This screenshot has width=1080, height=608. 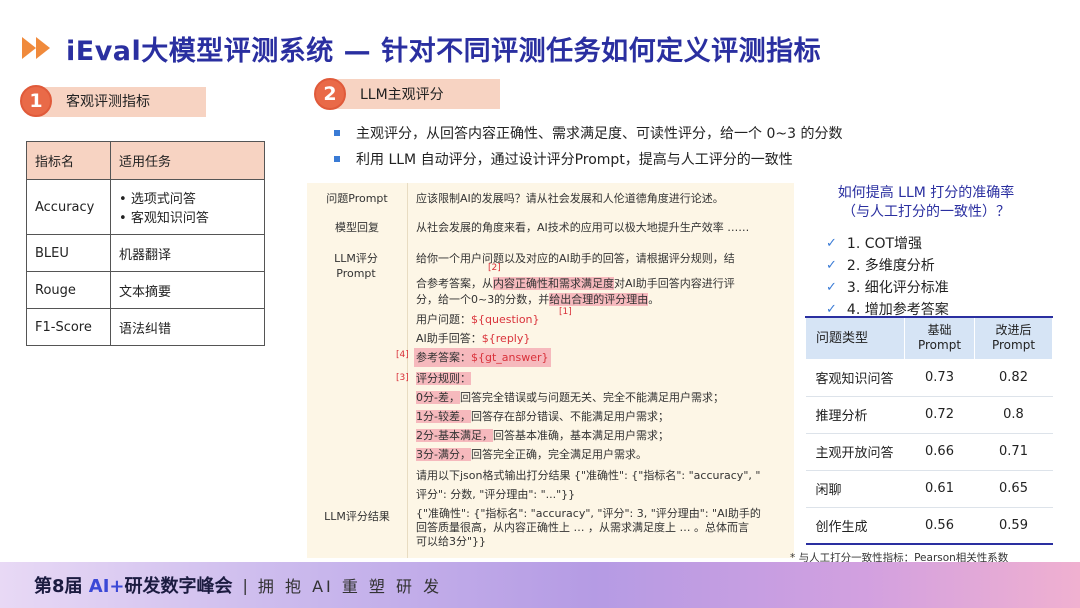 I want to click on rules-title: 评分规则：, so click(x=443, y=378).